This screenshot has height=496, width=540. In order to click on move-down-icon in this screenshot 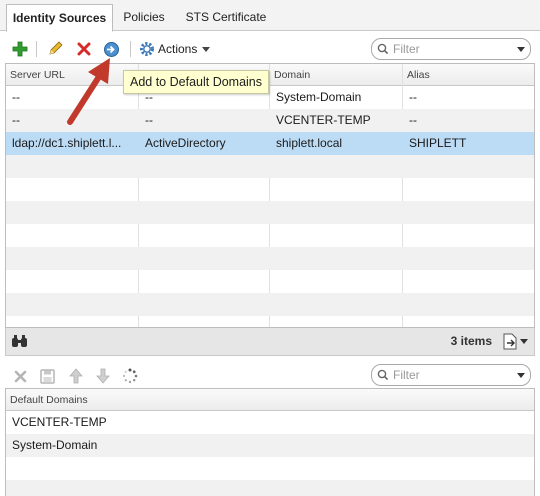, I will do `click(103, 376)`.